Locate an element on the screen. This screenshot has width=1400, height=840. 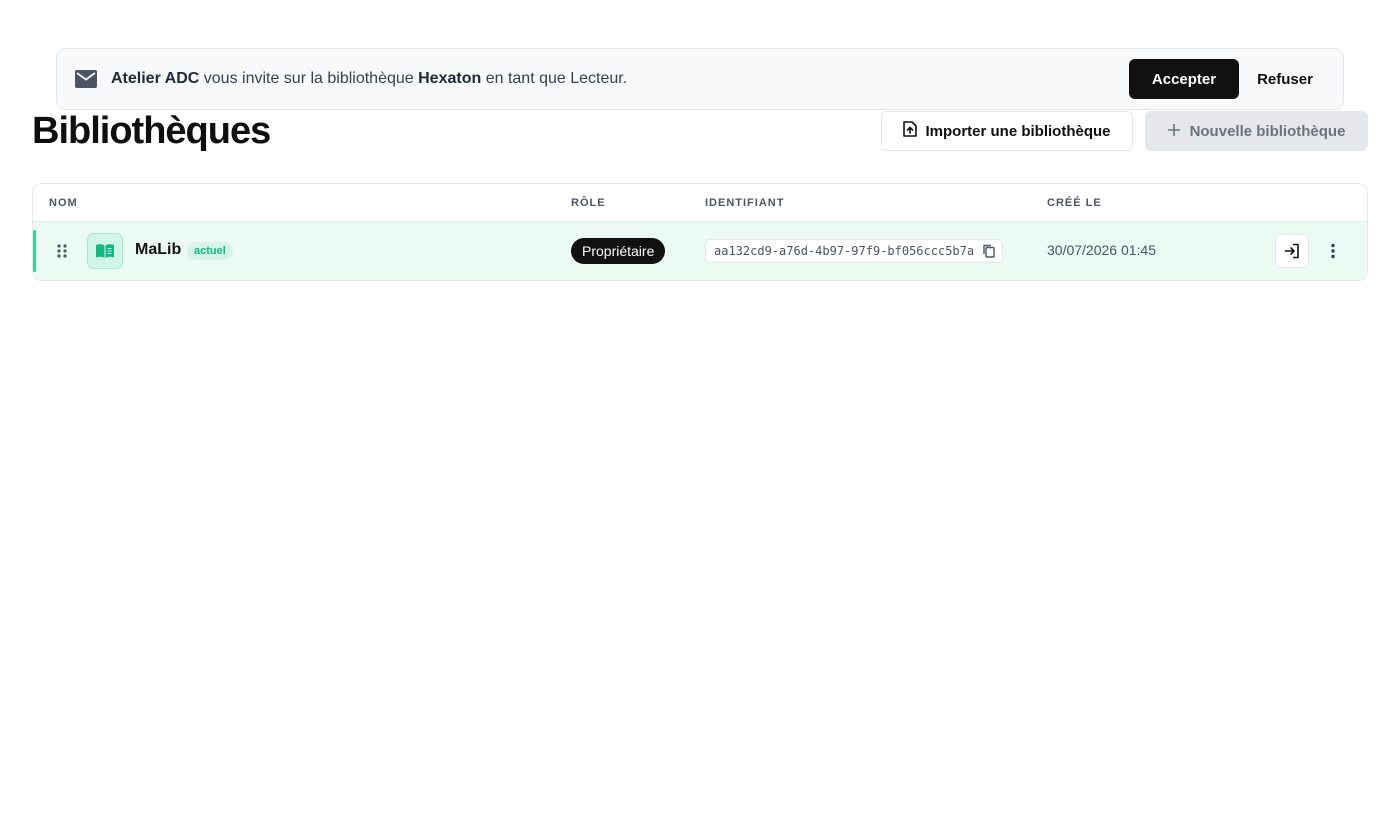
column-header-name: NOM is located at coordinates (63, 203).